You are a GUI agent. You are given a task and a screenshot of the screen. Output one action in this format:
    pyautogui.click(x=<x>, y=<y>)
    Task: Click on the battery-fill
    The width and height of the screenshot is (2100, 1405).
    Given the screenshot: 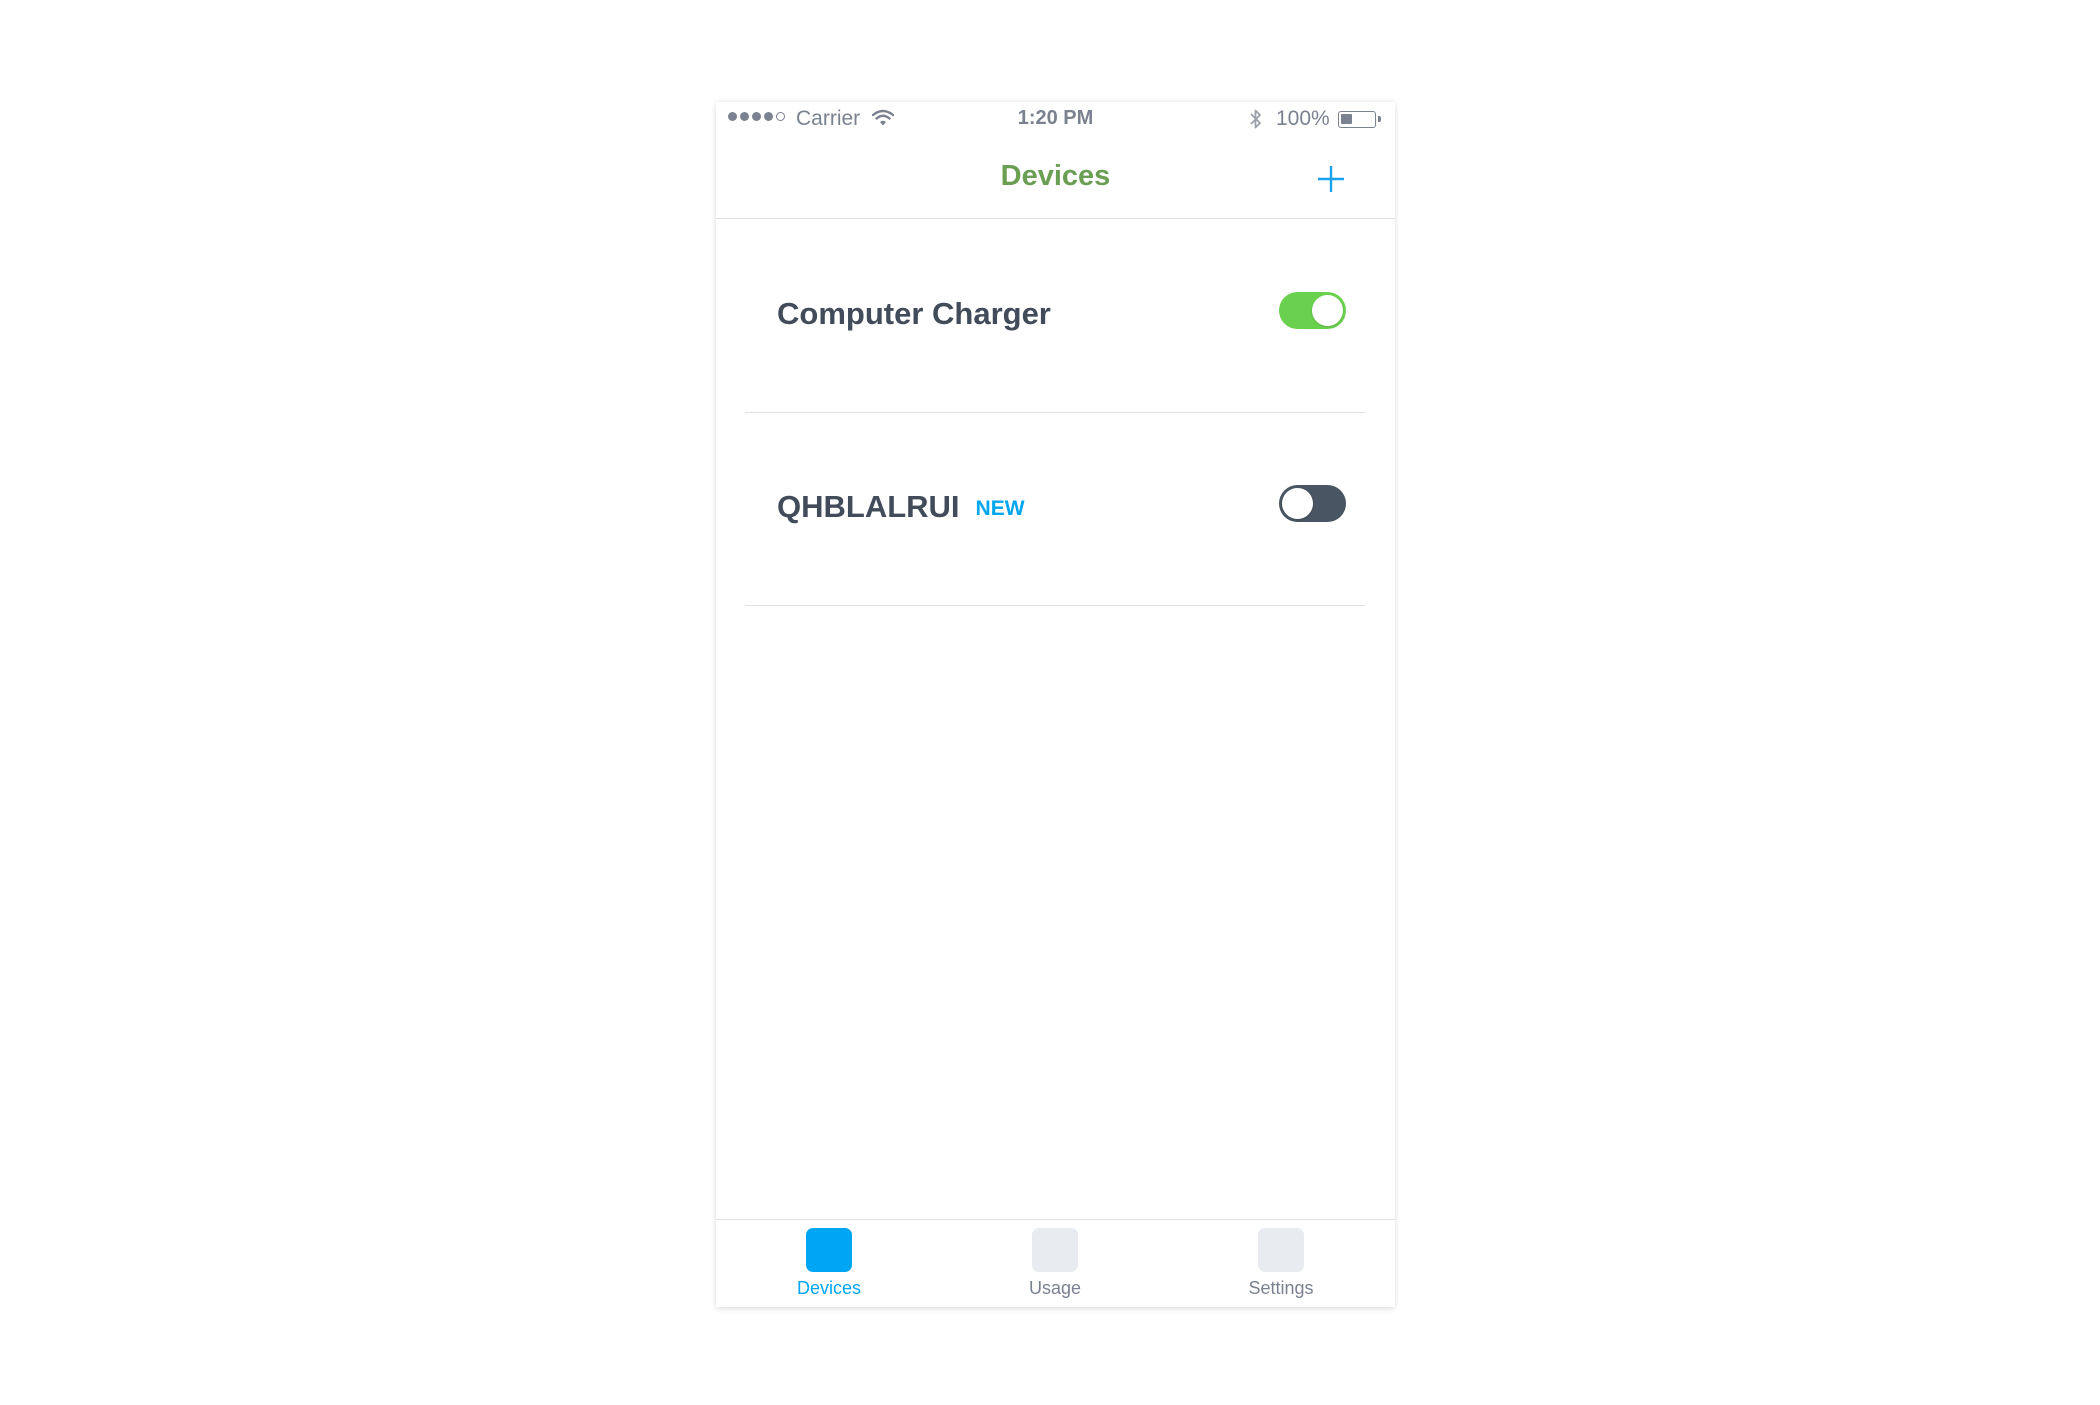 What is the action you would take?
    pyautogui.click(x=1346, y=119)
    